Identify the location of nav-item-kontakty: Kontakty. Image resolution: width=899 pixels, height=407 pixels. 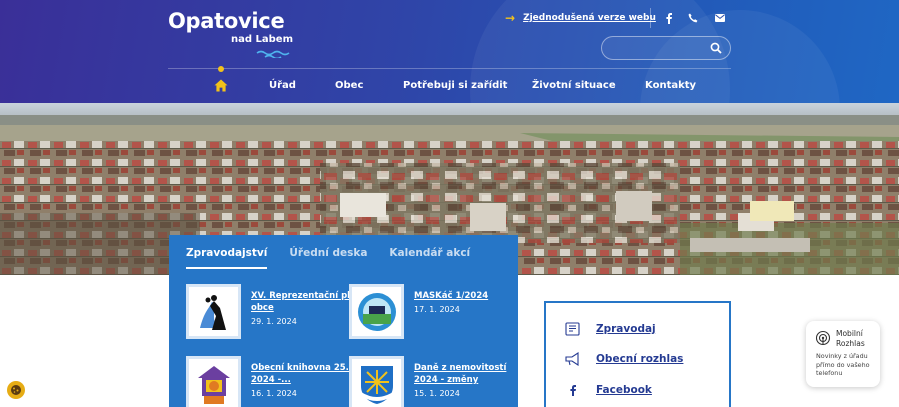
(670, 85).